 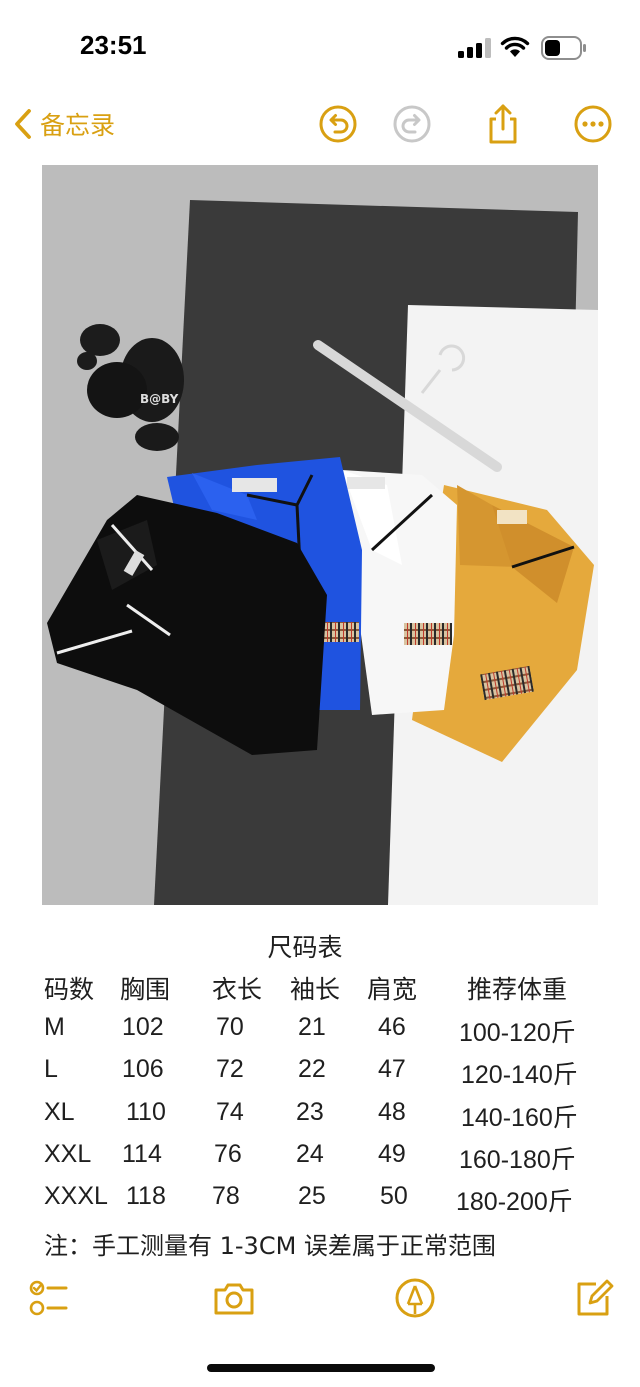 What do you see at coordinates (392, 1112) in the screenshot?
I see `size-cell: 48` at bounding box center [392, 1112].